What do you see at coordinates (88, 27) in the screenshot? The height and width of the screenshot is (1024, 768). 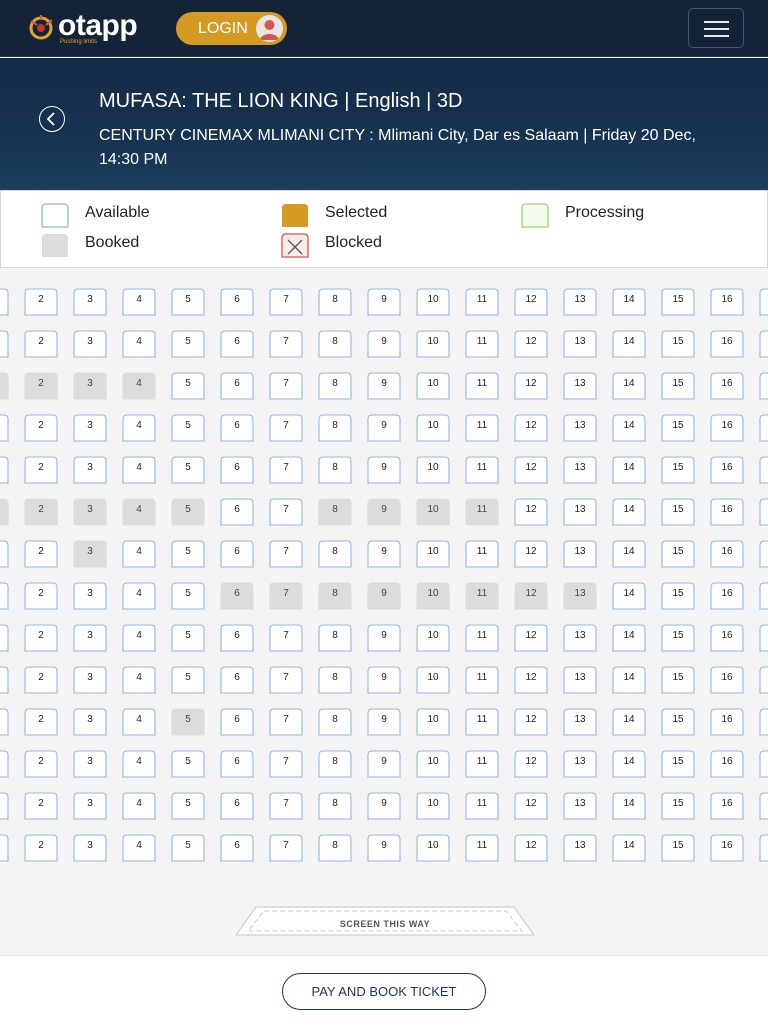 I see `otapp-logo: otapp Pushing limits` at bounding box center [88, 27].